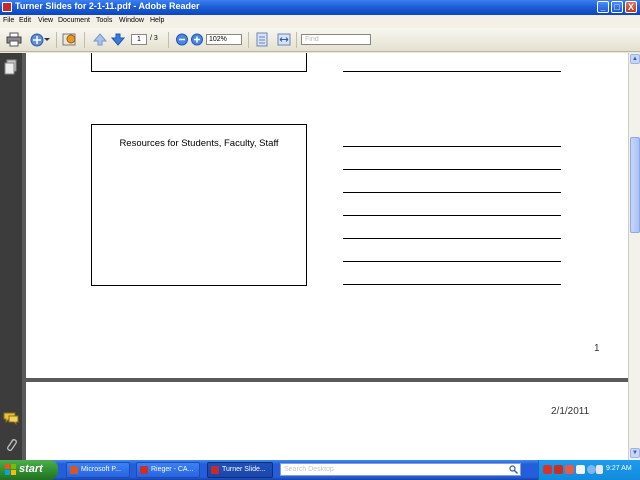 This screenshot has width=640, height=480. What do you see at coordinates (11, 67) in the screenshot?
I see `pages-panel-icon` at bounding box center [11, 67].